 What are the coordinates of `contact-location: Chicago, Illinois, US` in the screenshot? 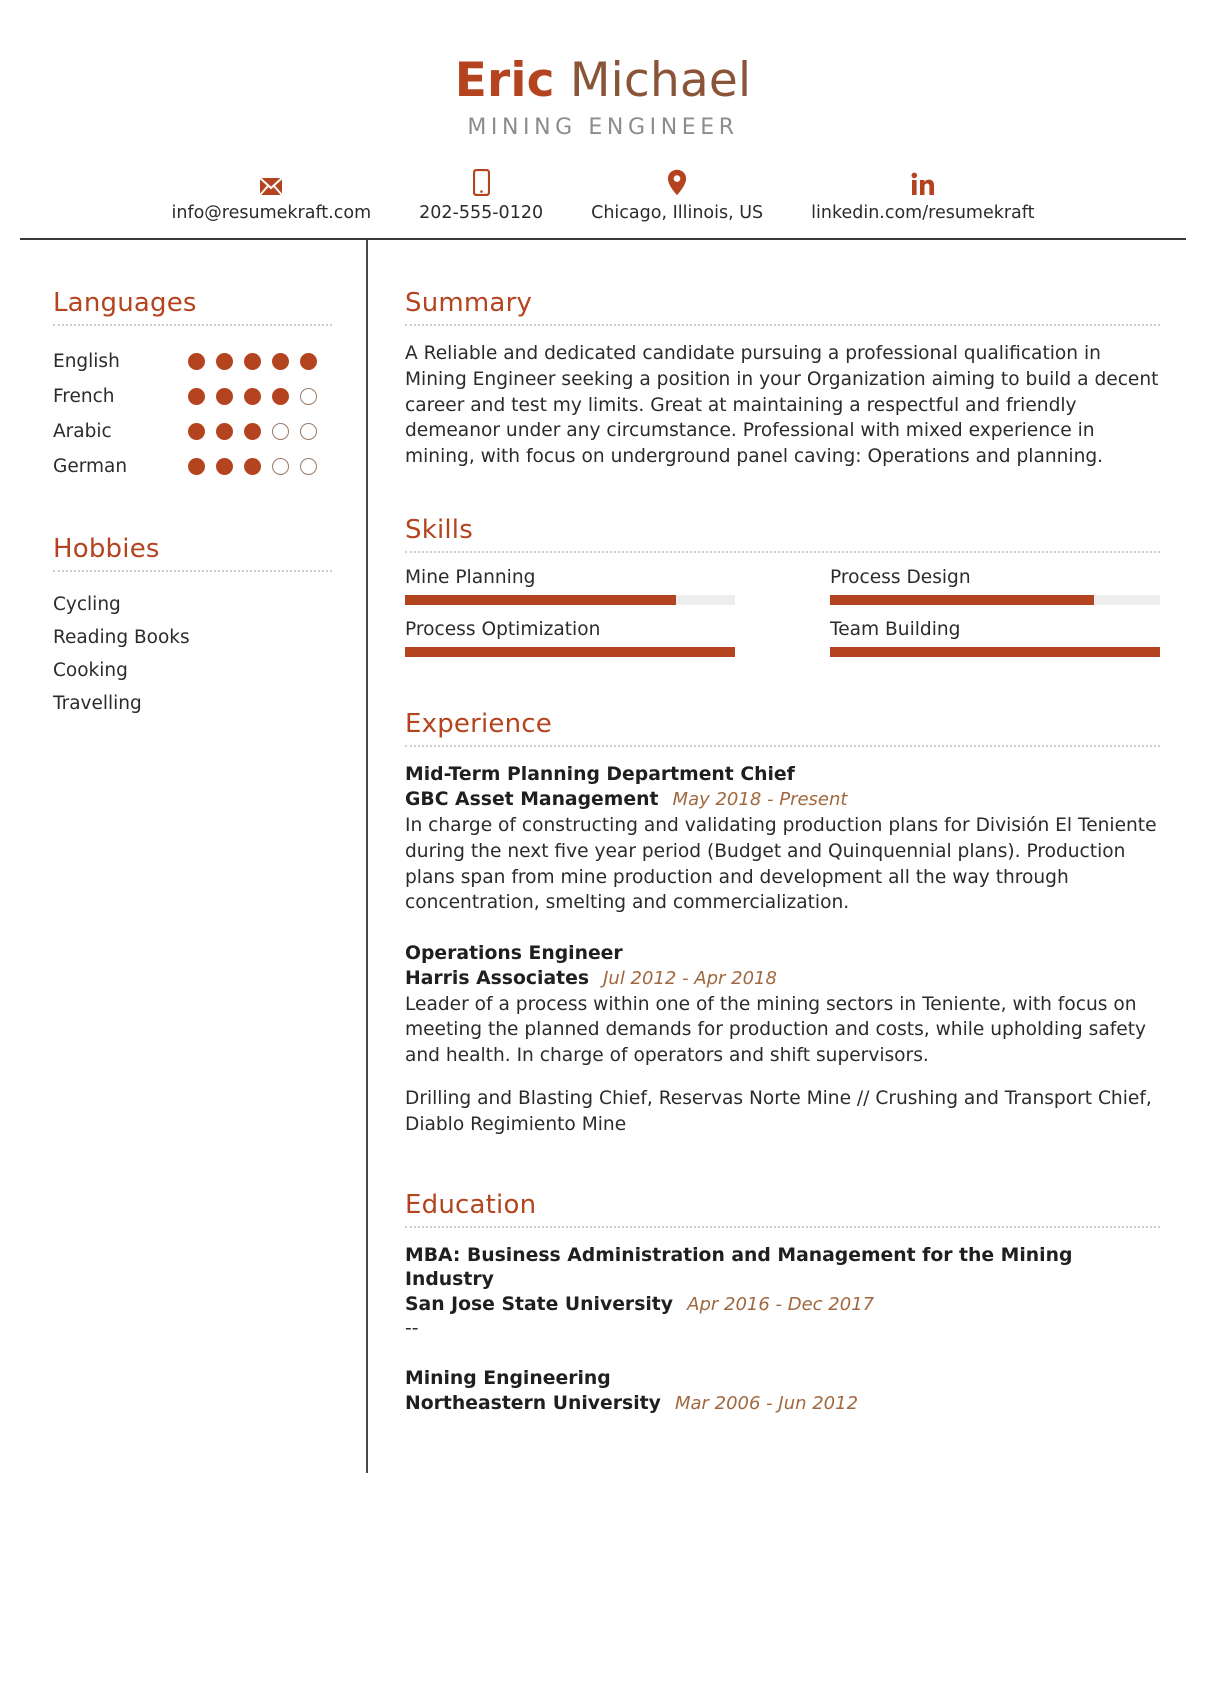 It's located at (677, 196).